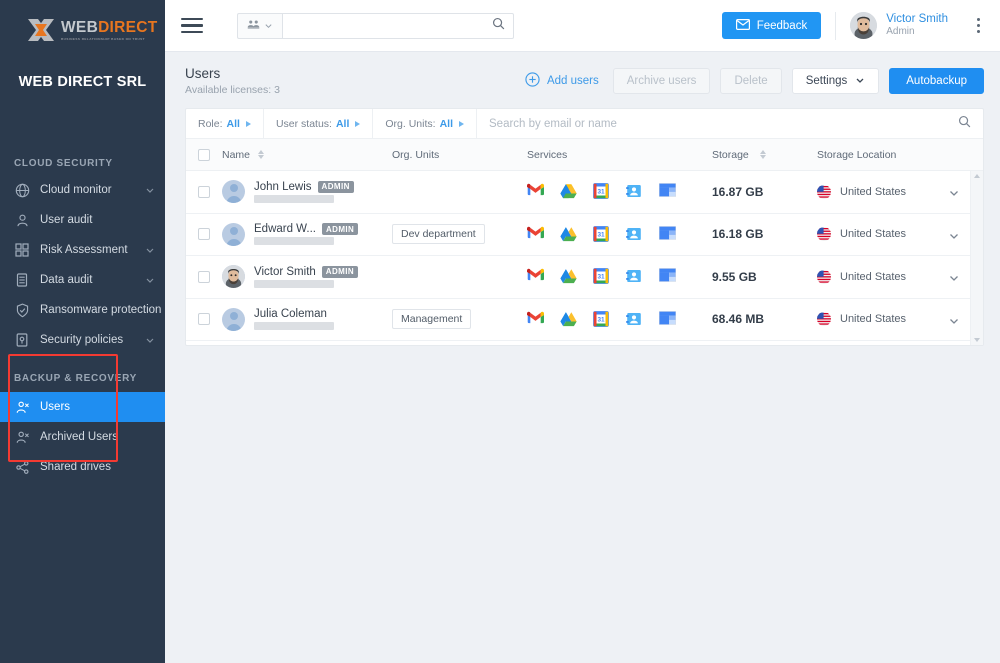 Image resolution: width=1000 pixels, height=663 pixels. I want to click on settings-button: Settings, so click(835, 81).